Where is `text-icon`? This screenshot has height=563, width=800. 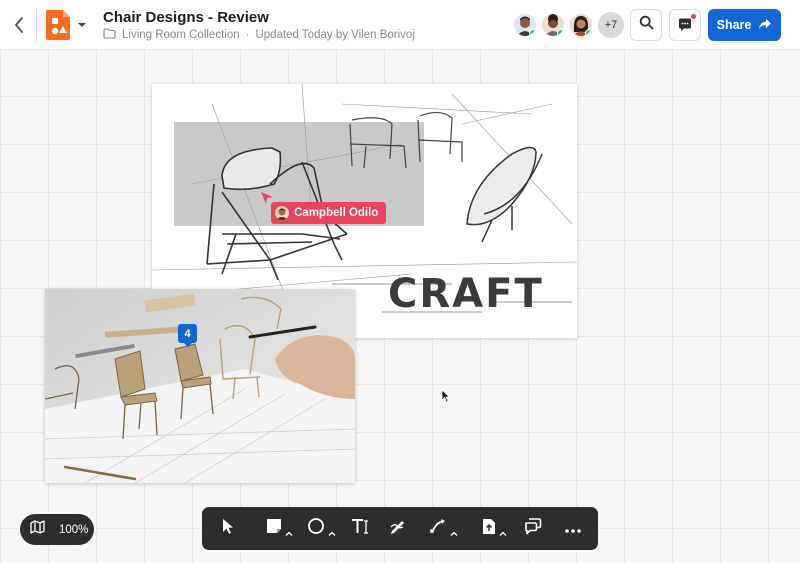 text-icon is located at coordinates (360, 529).